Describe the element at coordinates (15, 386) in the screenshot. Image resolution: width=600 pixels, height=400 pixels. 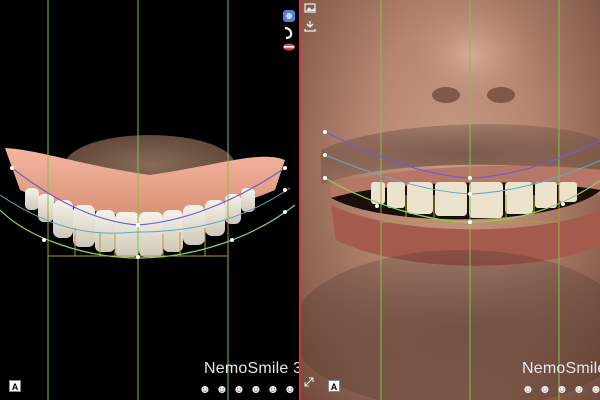
I see `view-label-a: A` at that location.